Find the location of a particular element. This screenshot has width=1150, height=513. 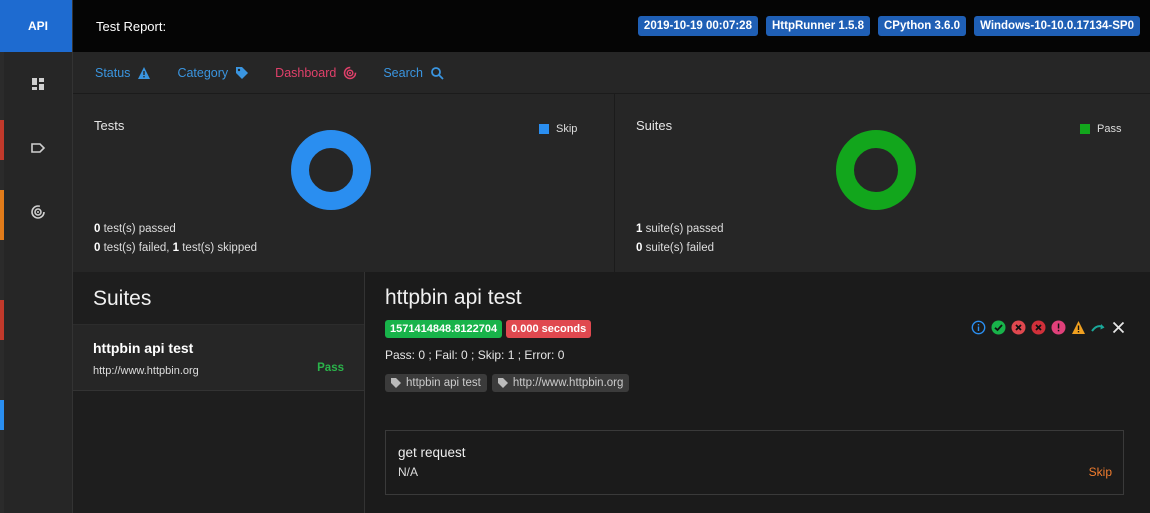

start-time-label: 1571414848.8122704 is located at coordinates (444, 329).